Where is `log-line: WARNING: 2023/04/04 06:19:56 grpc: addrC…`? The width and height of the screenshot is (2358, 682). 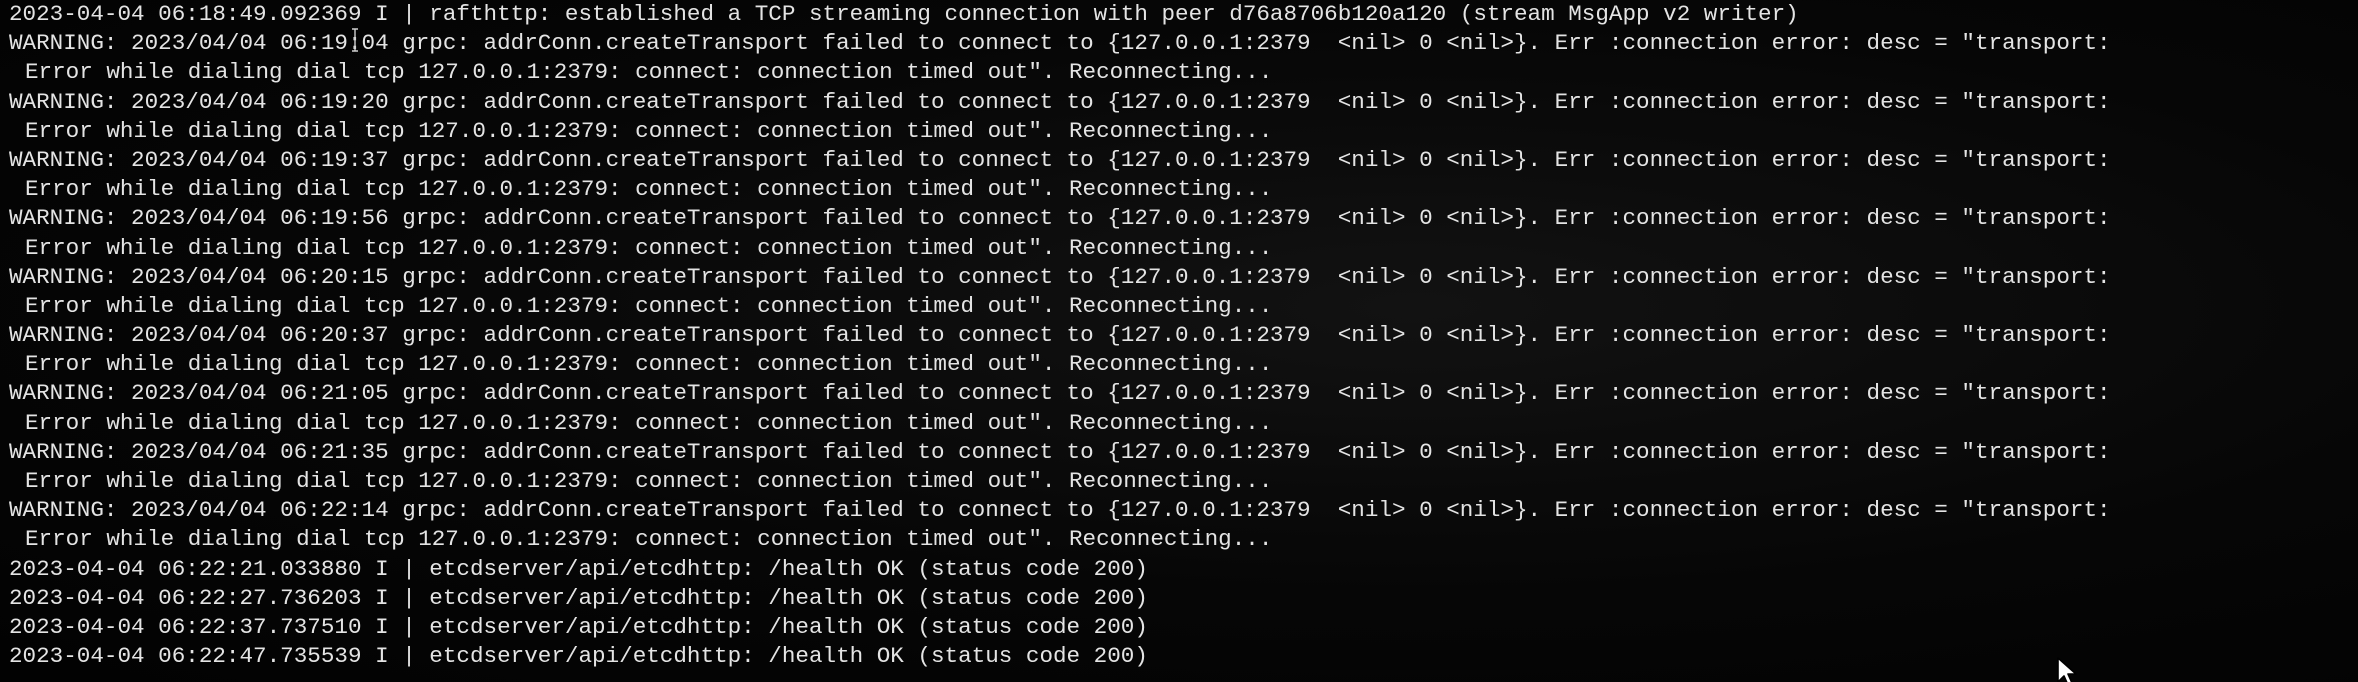 log-line: WARNING: 2023/04/04 06:19:56 grpc: addrC… is located at coordinates (1060, 218).